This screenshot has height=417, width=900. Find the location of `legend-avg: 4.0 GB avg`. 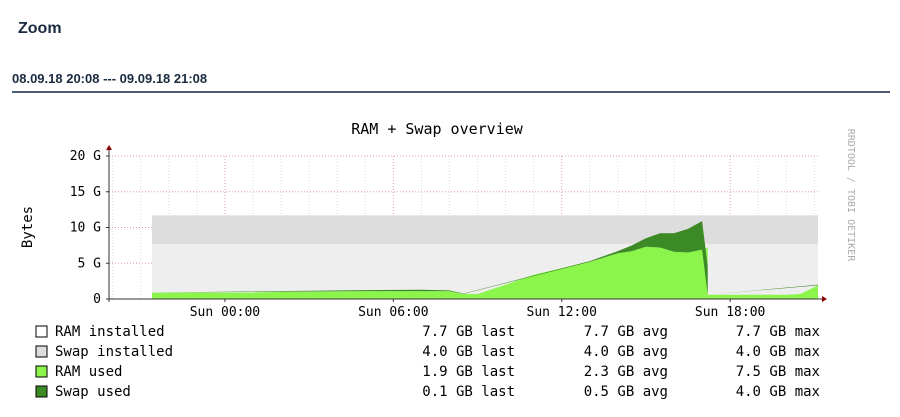

legend-avg: 4.0 GB avg is located at coordinates (626, 352).